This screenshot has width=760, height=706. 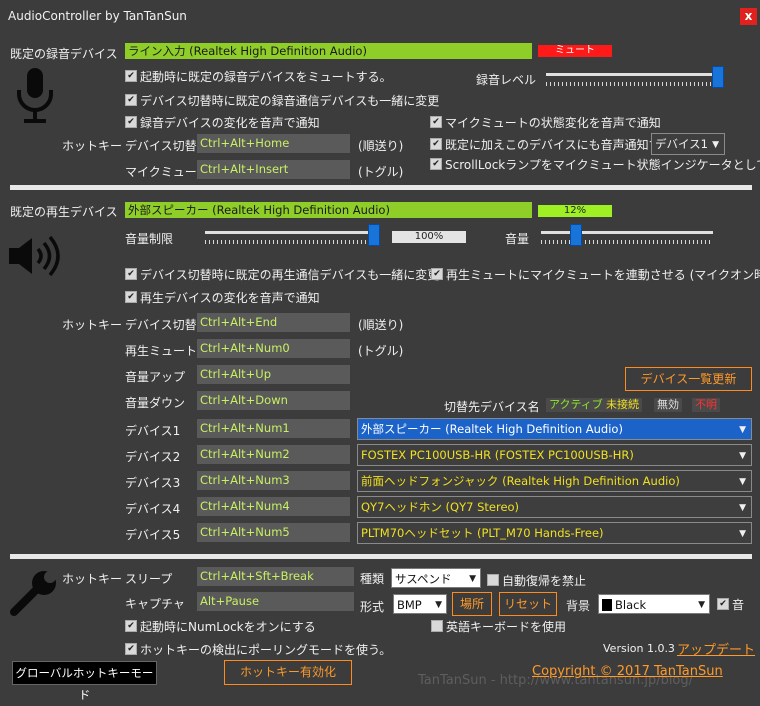 What do you see at coordinates (92, 325) in the screenshot?
I see `play-hotkey-label: ホットキー` at bounding box center [92, 325].